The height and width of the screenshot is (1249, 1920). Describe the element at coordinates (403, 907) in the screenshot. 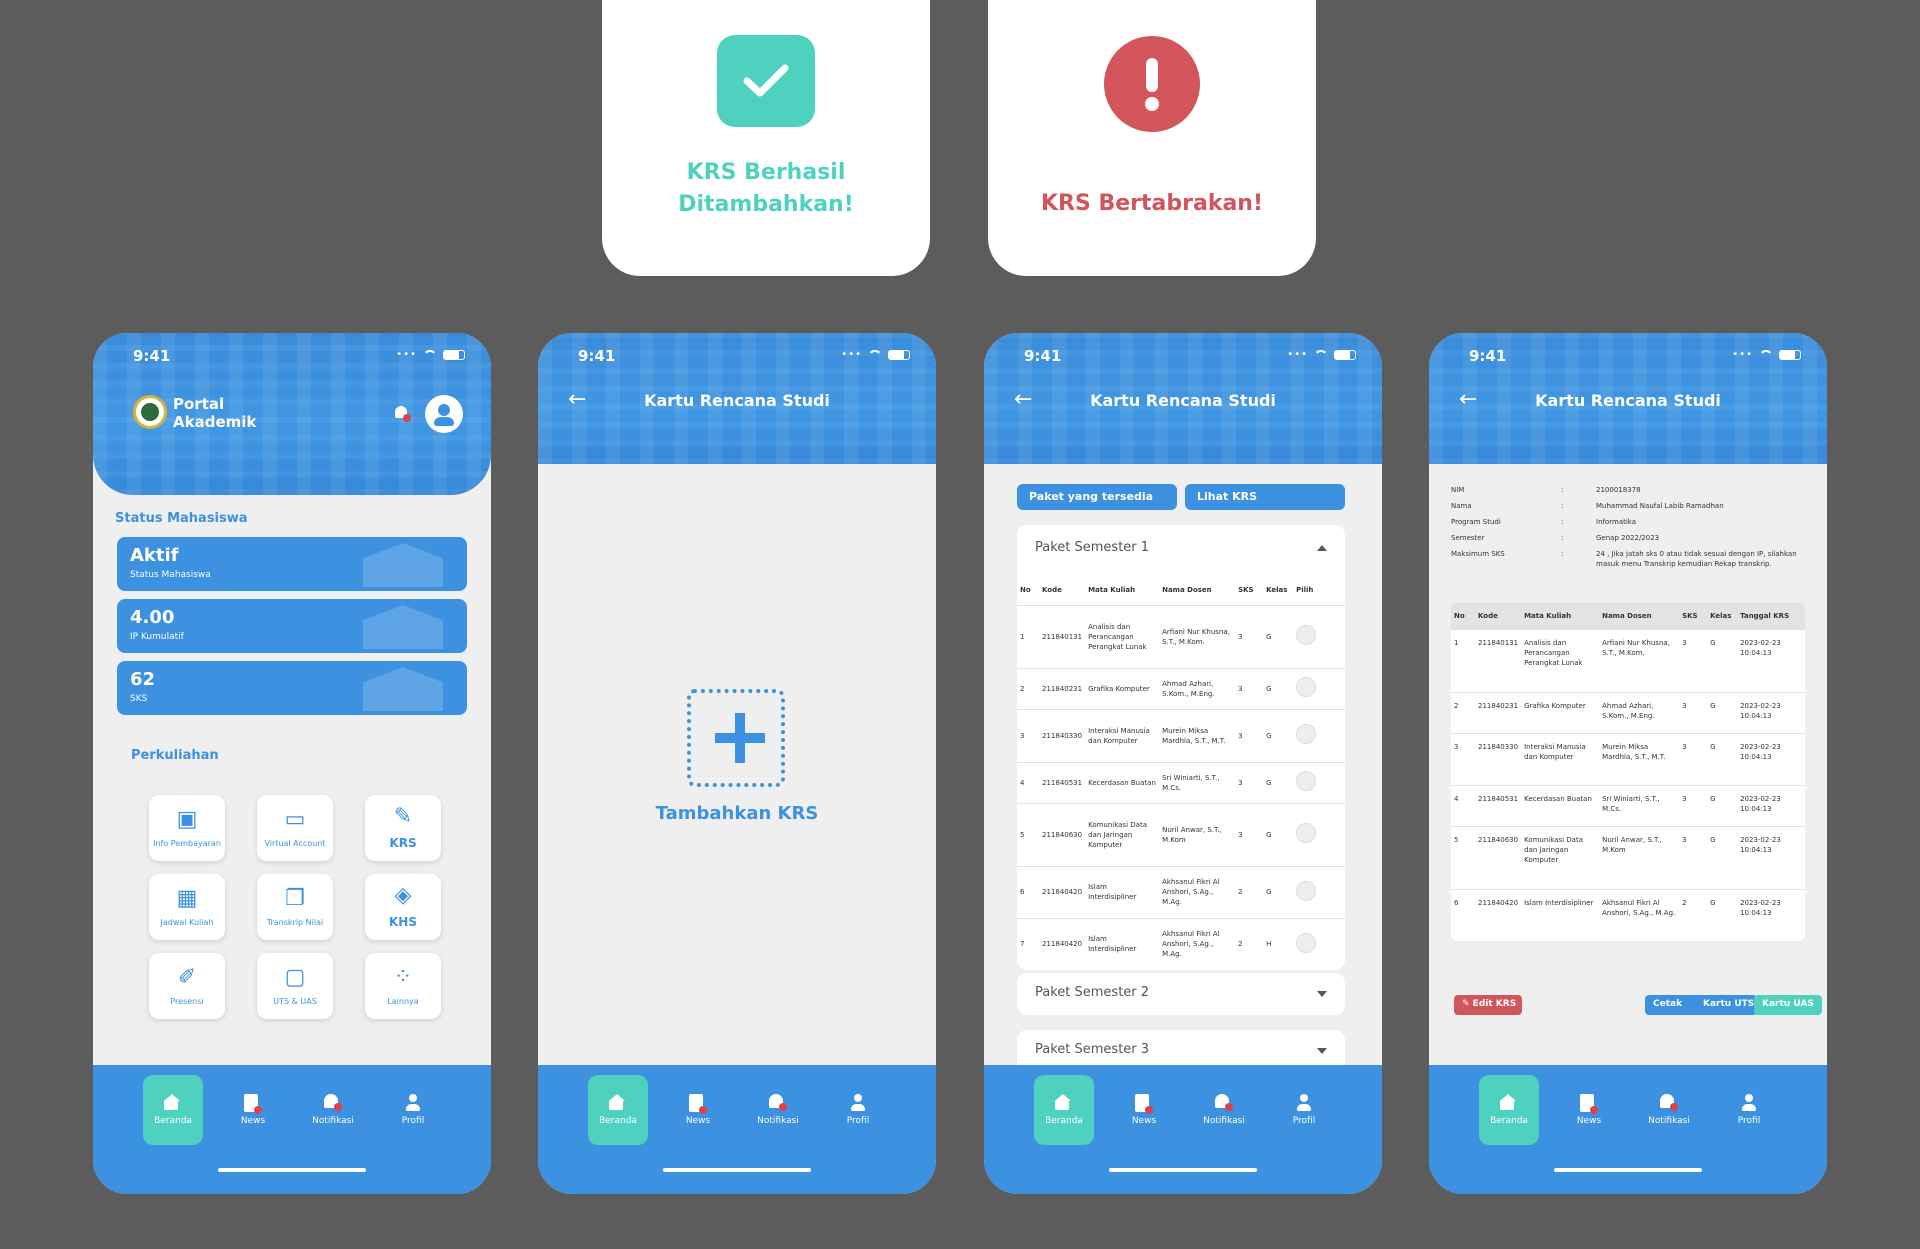

I see `menu-khs: ◈ KHS` at that location.